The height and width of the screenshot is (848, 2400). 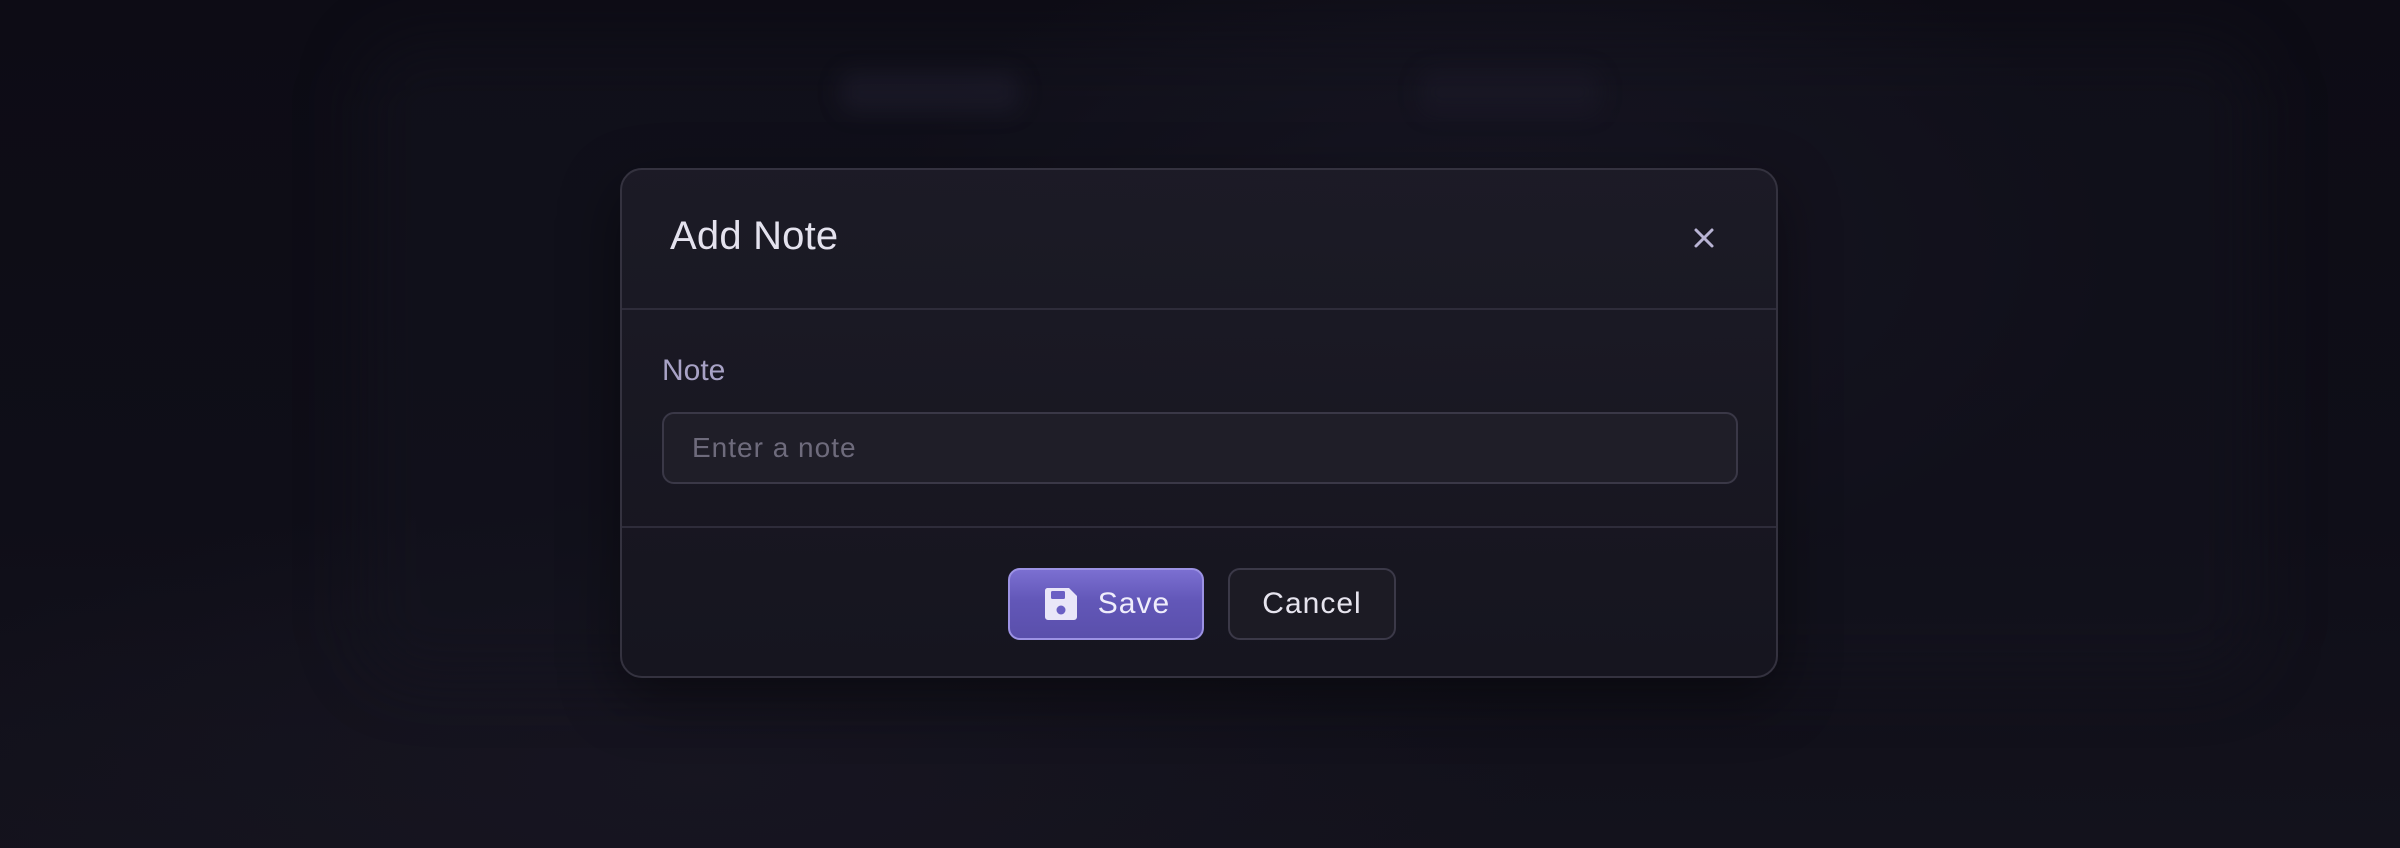 I want to click on dialog-body: Note, so click(x=1199, y=419).